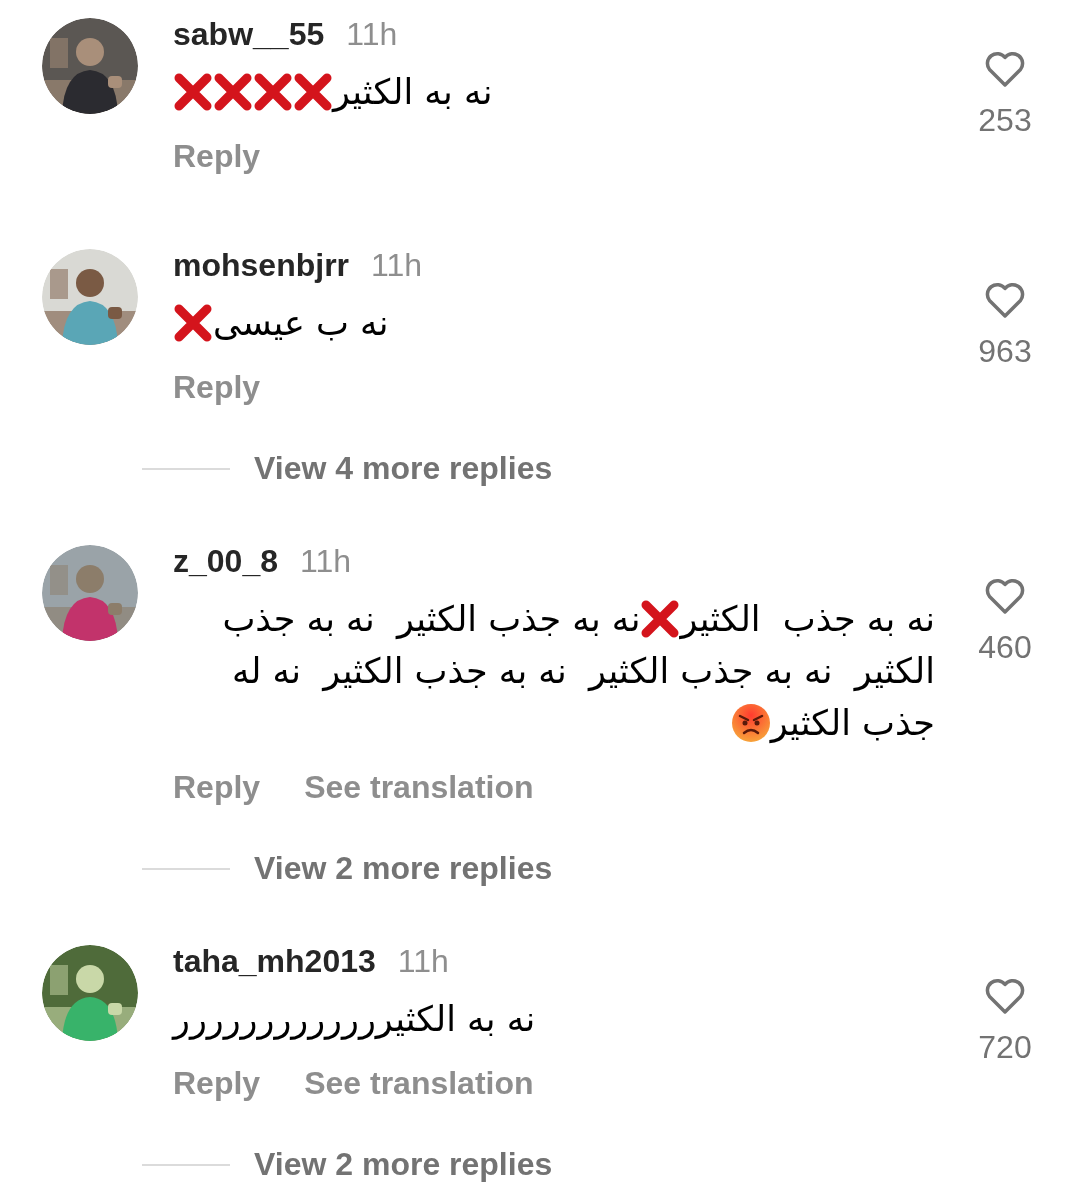 This screenshot has width=1080, height=1195. I want to click on username: mohsenbjrr, so click(261, 265).